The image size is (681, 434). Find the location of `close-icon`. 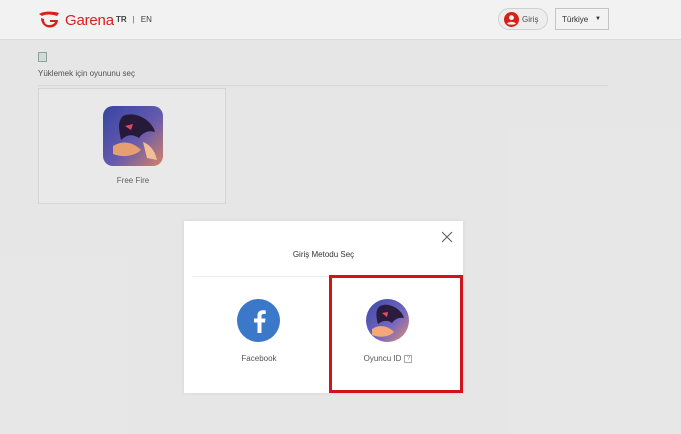

close-icon is located at coordinates (447, 237).